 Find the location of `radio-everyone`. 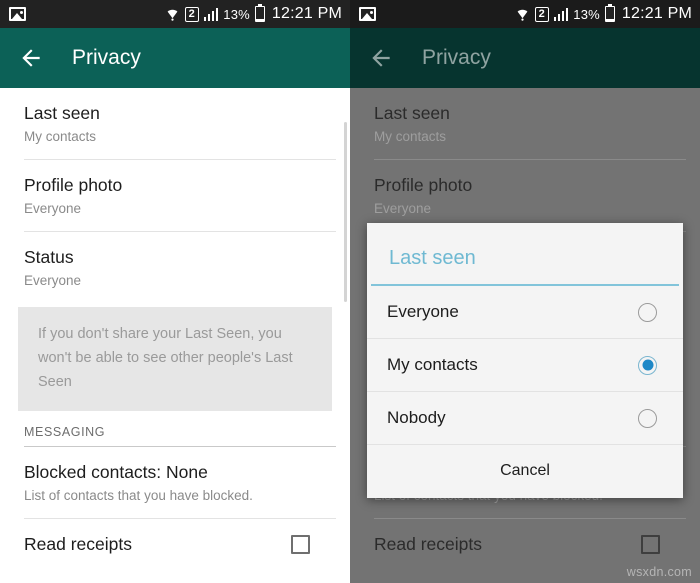

radio-everyone is located at coordinates (647, 312).